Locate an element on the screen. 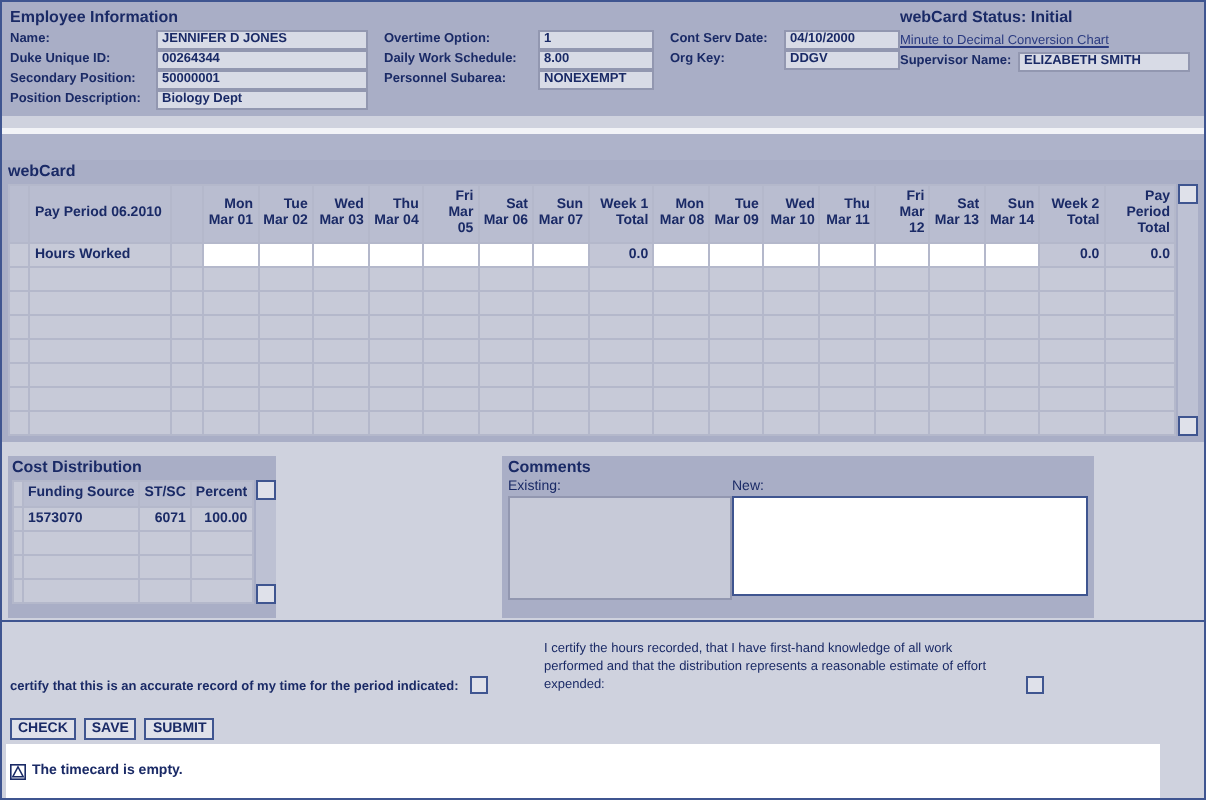 The height and width of the screenshot is (800, 1206). panel-title: Comments is located at coordinates (550, 467).